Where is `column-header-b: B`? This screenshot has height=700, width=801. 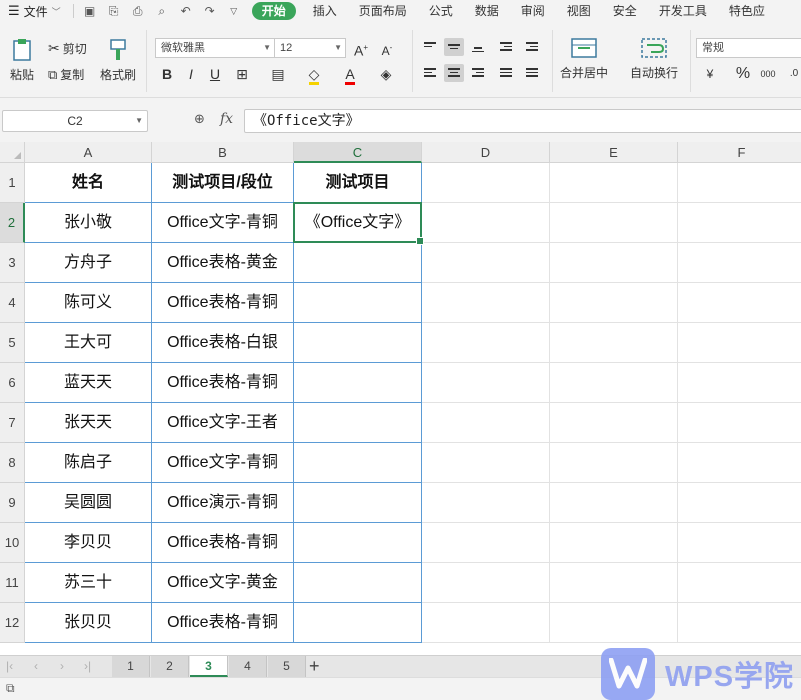 column-header-b: B is located at coordinates (223, 152).